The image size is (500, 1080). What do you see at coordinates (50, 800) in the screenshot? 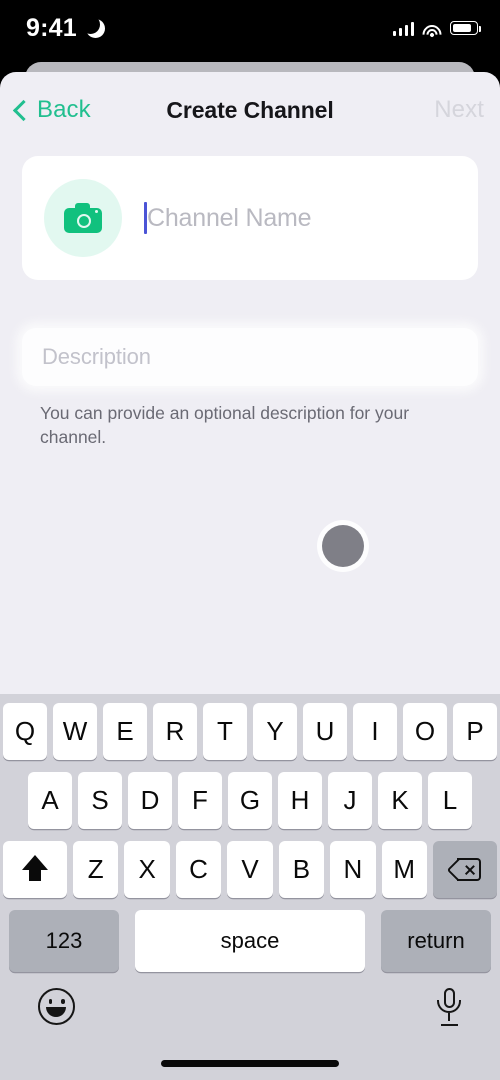
I see `key-a: A` at bounding box center [50, 800].